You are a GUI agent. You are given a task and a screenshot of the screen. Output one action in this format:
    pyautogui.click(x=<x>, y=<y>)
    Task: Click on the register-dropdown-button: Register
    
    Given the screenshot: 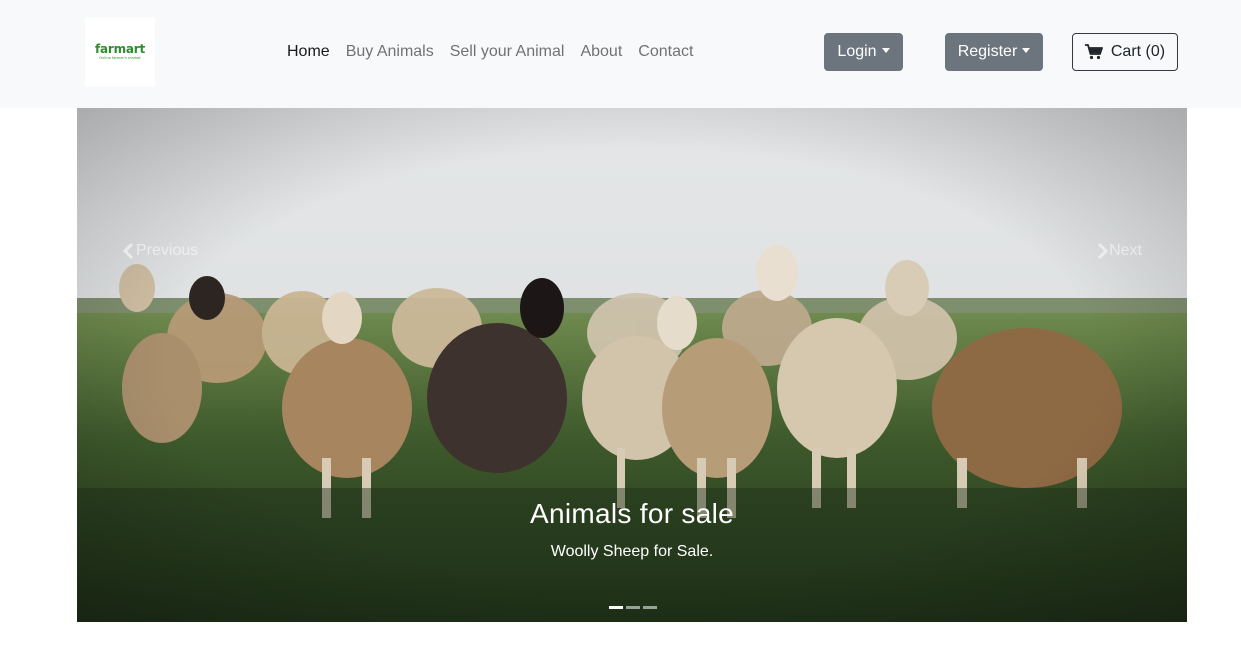 What is the action you would take?
    pyautogui.click(x=994, y=52)
    